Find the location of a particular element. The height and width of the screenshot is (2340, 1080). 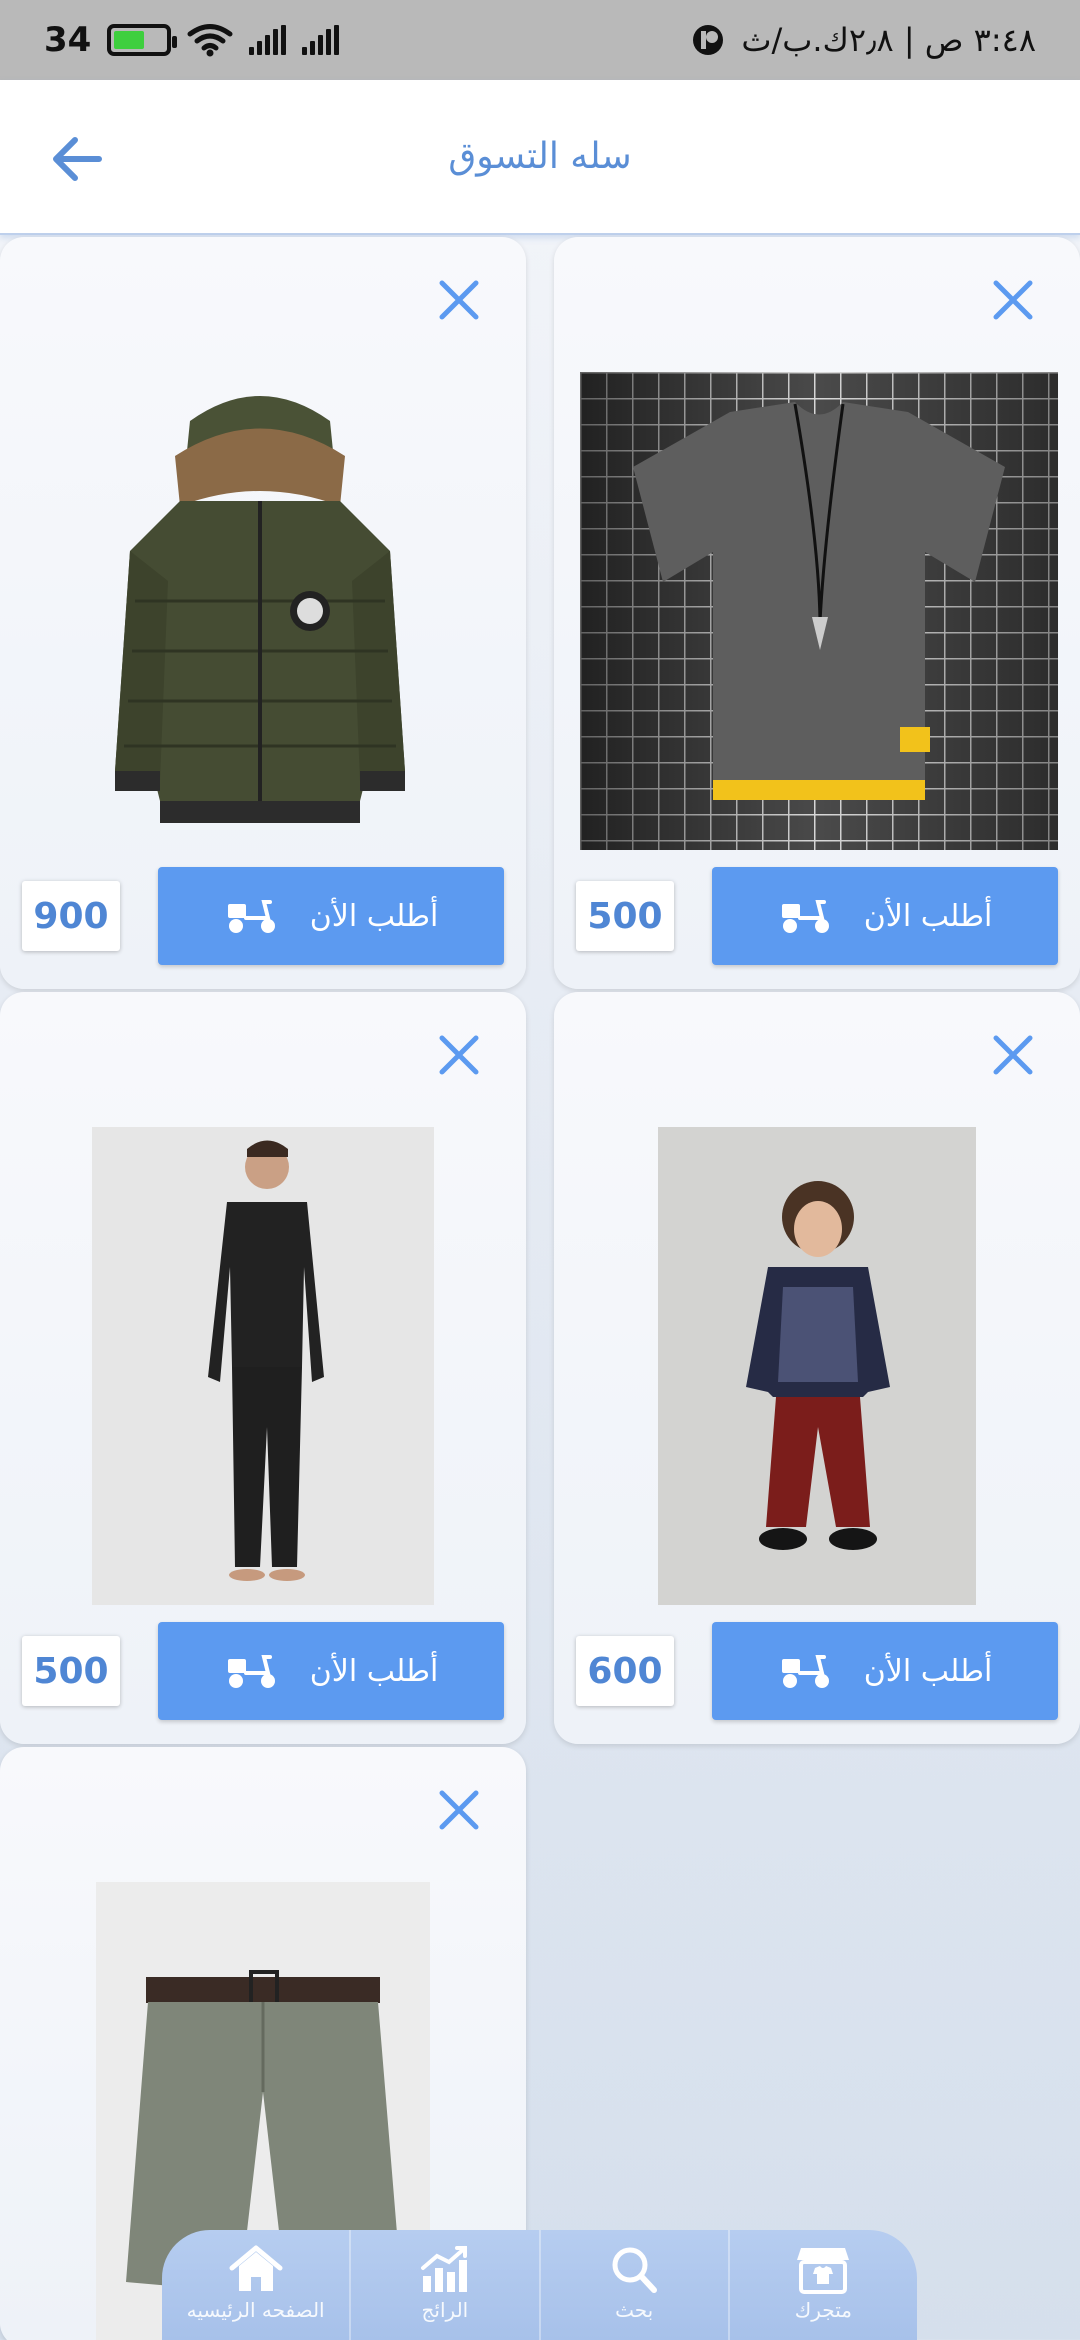

status-right: ٣:٤٨ ص | ٢٫٨ك.ب/ث is located at coordinates (863, 40).